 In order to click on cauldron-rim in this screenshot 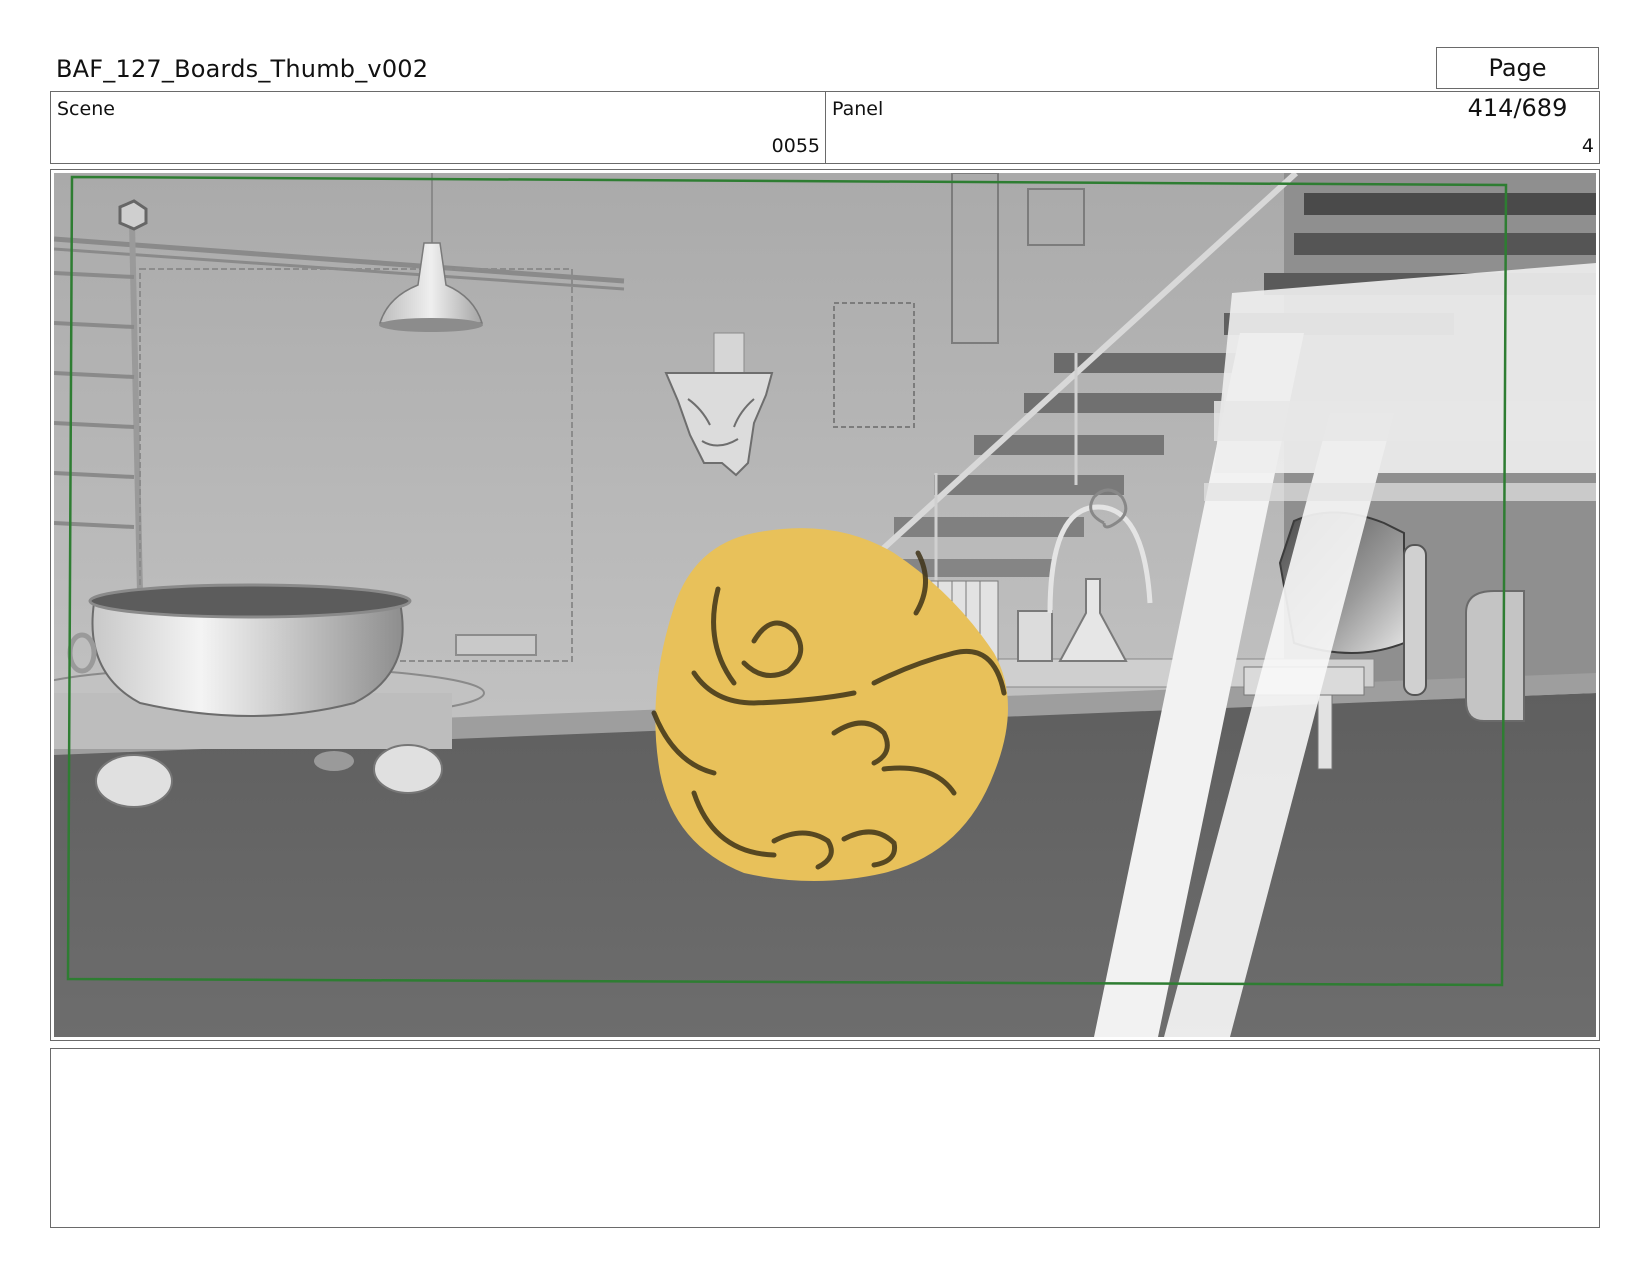, I will do `click(250, 601)`.